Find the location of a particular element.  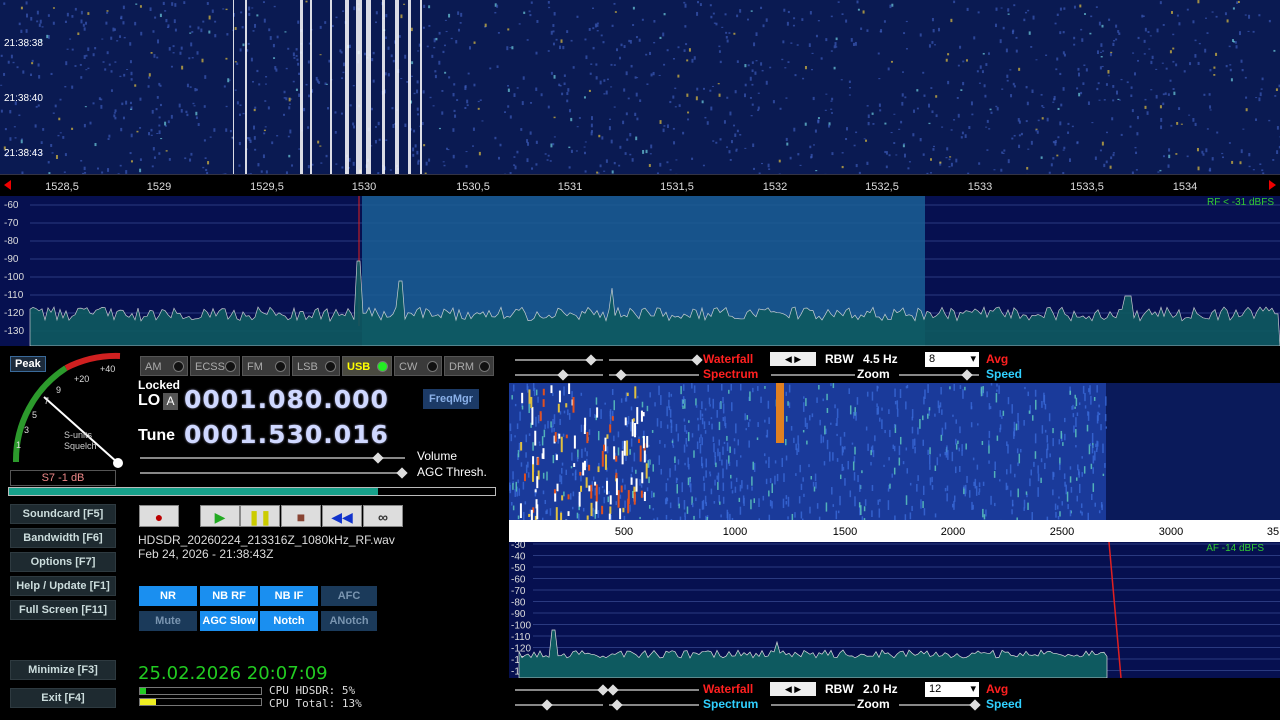

tune-frequency: 0001.530.016 is located at coordinates (286, 434).